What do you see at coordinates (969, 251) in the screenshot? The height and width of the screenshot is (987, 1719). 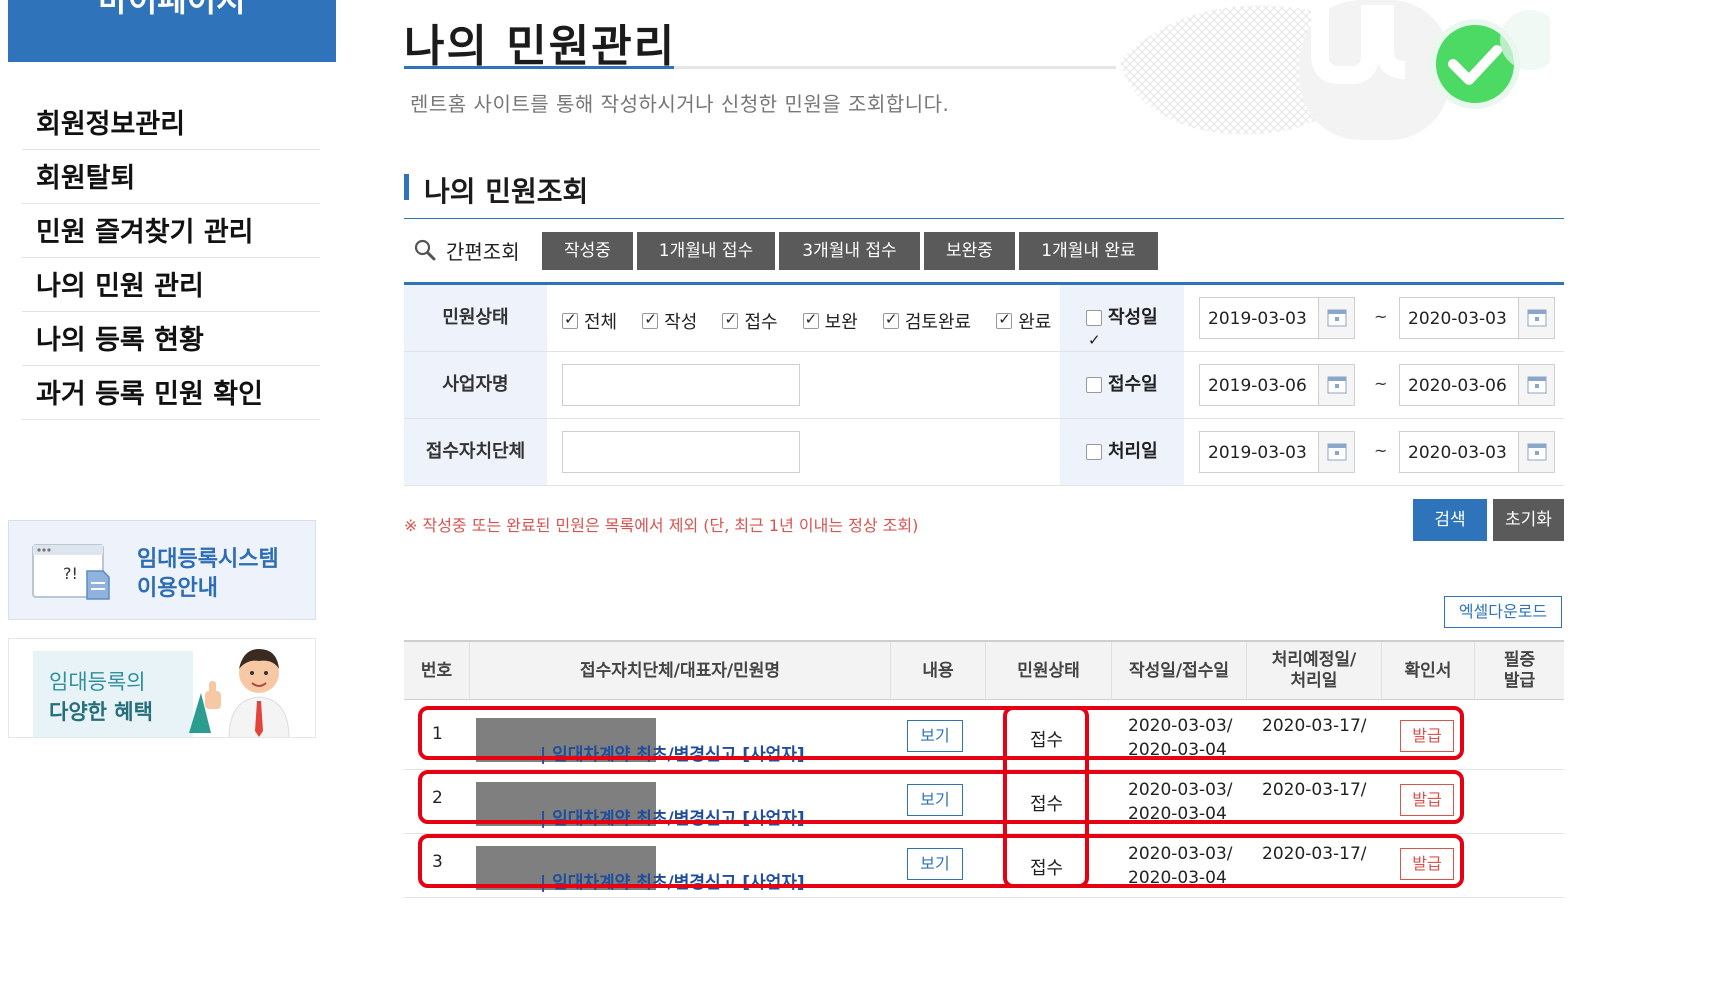 I see `quick-btn-supplementing: 보완중` at bounding box center [969, 251].